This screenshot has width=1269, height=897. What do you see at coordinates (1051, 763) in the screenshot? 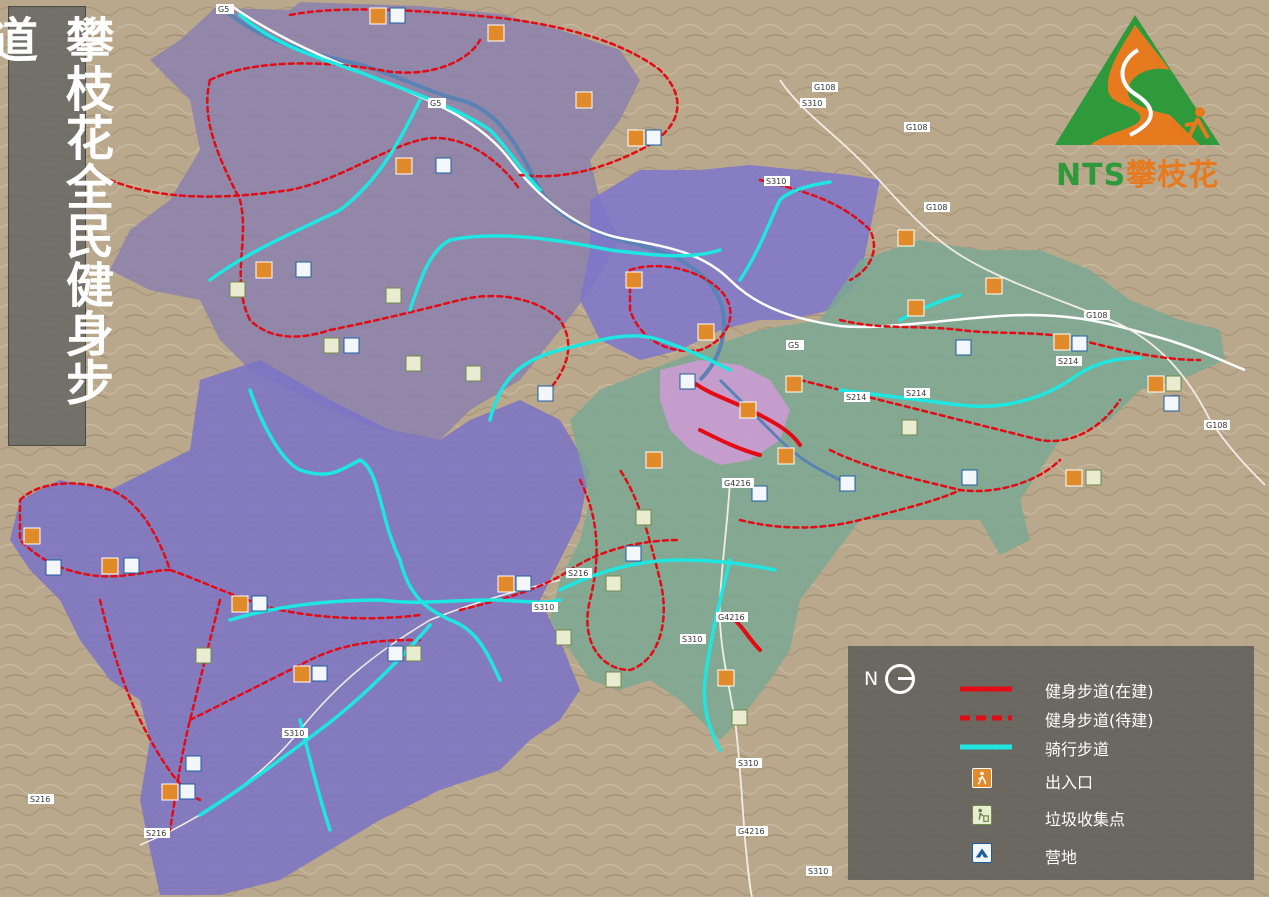
I see `map-legend: N 健身步道(在建) 健身步道(待建) 骑行步道 出入口 垃圾收集点 营地` at bounding box center [1051, 763].